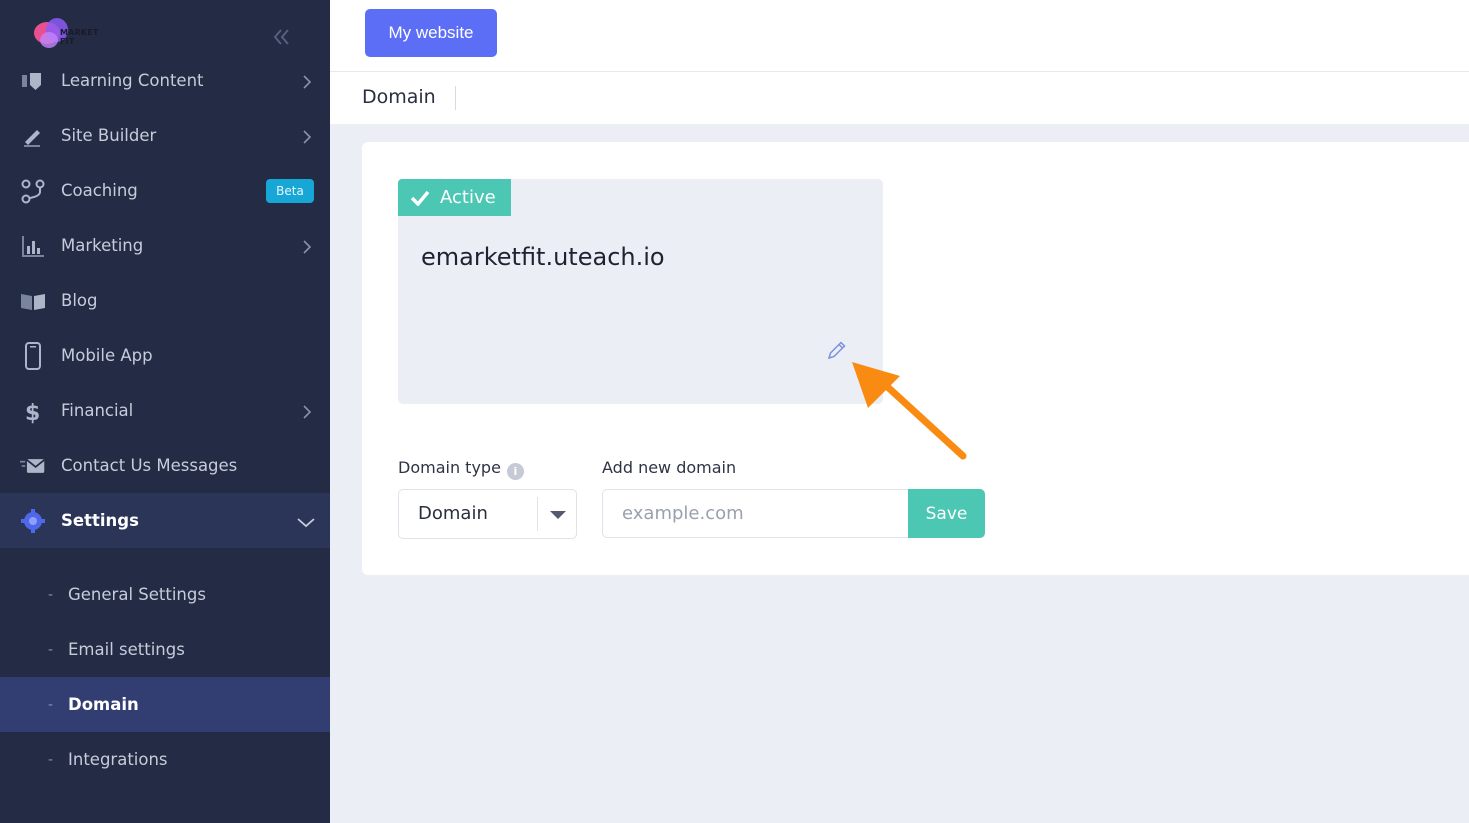 The height and width of the screenshot is (823, 1469). I want to click on sidebar-item-label: Marketing, so click(102, 245).